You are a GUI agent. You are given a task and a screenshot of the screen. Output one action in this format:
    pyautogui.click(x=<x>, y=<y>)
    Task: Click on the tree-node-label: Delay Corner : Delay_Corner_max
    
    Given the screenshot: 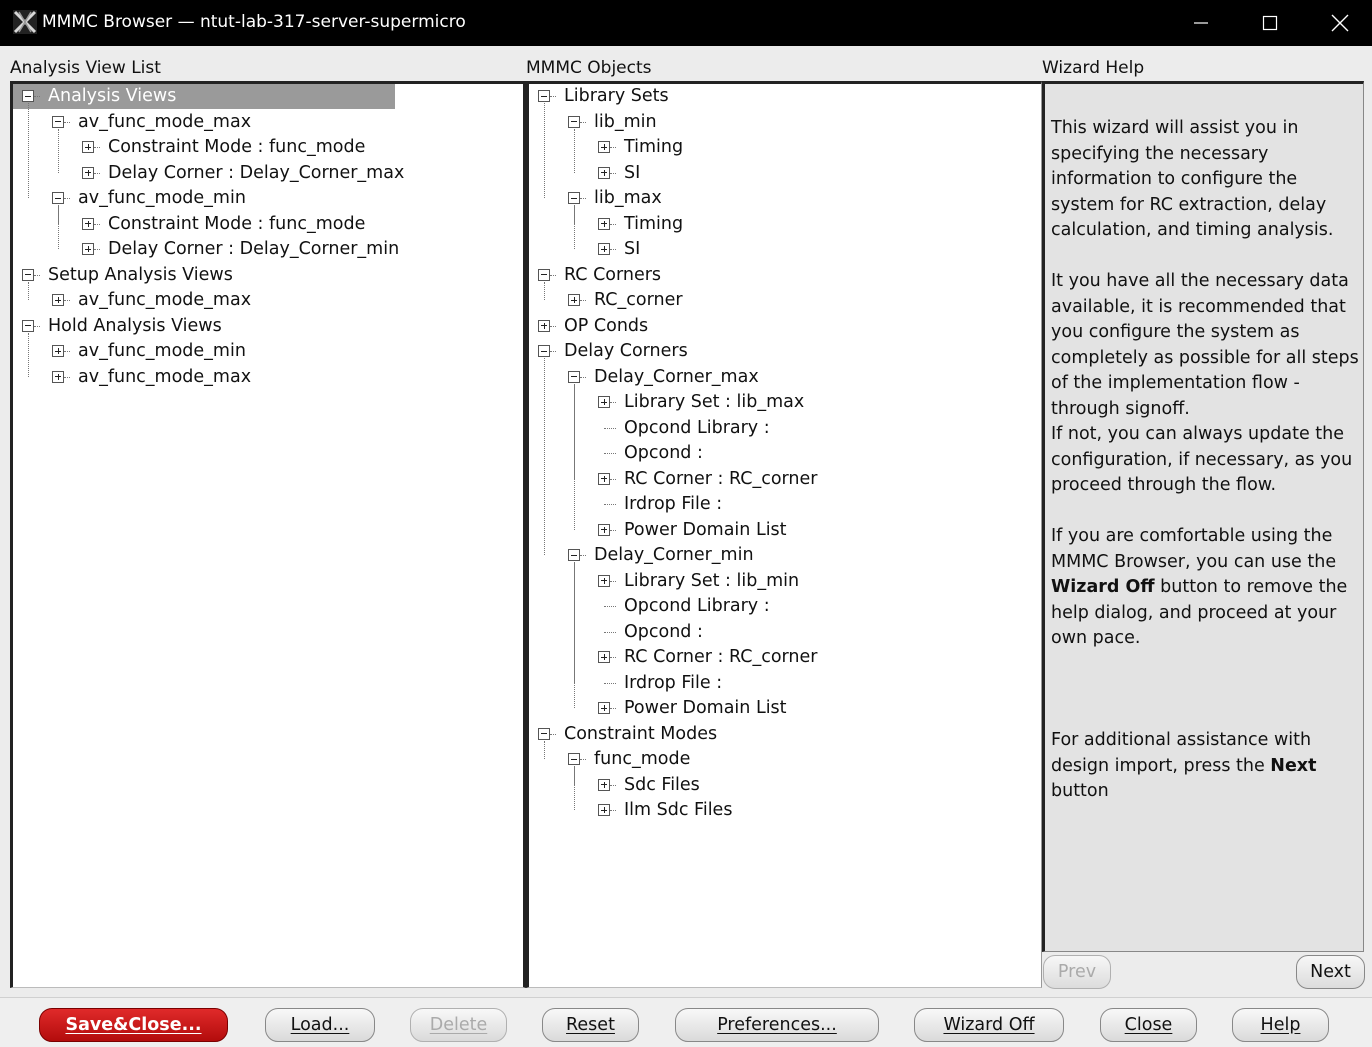 What is the action you would take?
    pyautogui.click(x=256, y=172)
    